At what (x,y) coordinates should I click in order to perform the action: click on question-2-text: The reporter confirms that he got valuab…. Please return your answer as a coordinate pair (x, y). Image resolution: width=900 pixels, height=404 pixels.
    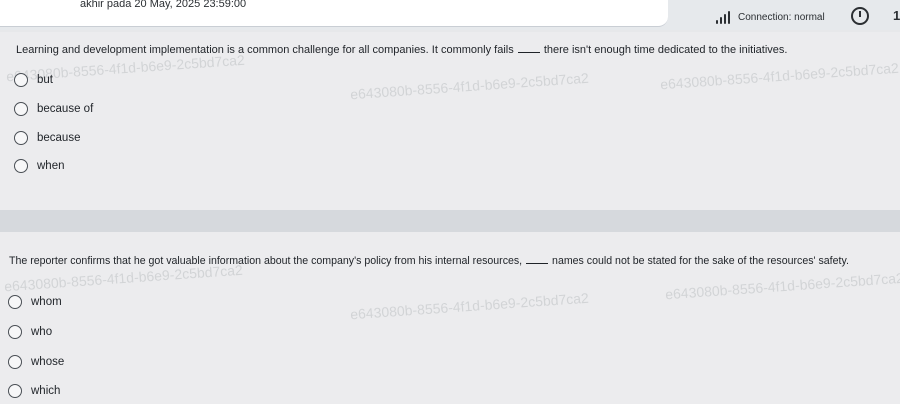
    Looking at the image, I should click on (429, 260).